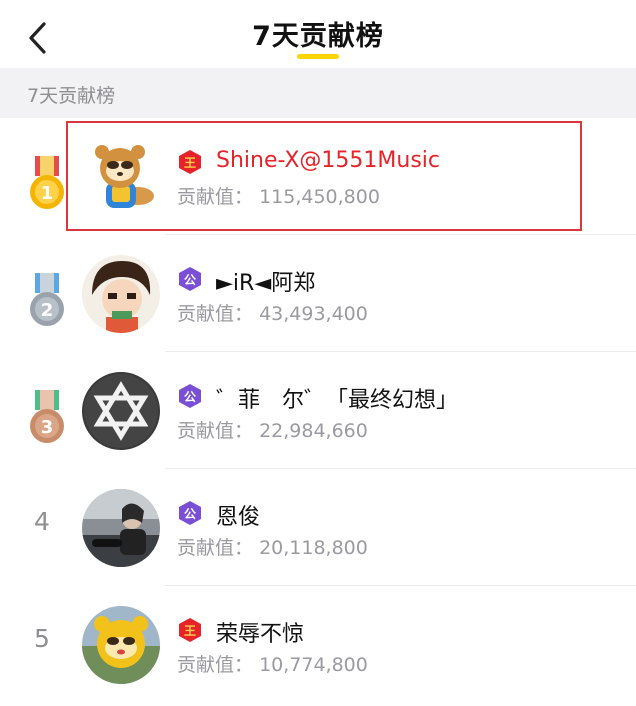  What do you see at coordinates (47, 193) in the screenshot?
I see `svg-text: 1` at bounding box center [47, 193].